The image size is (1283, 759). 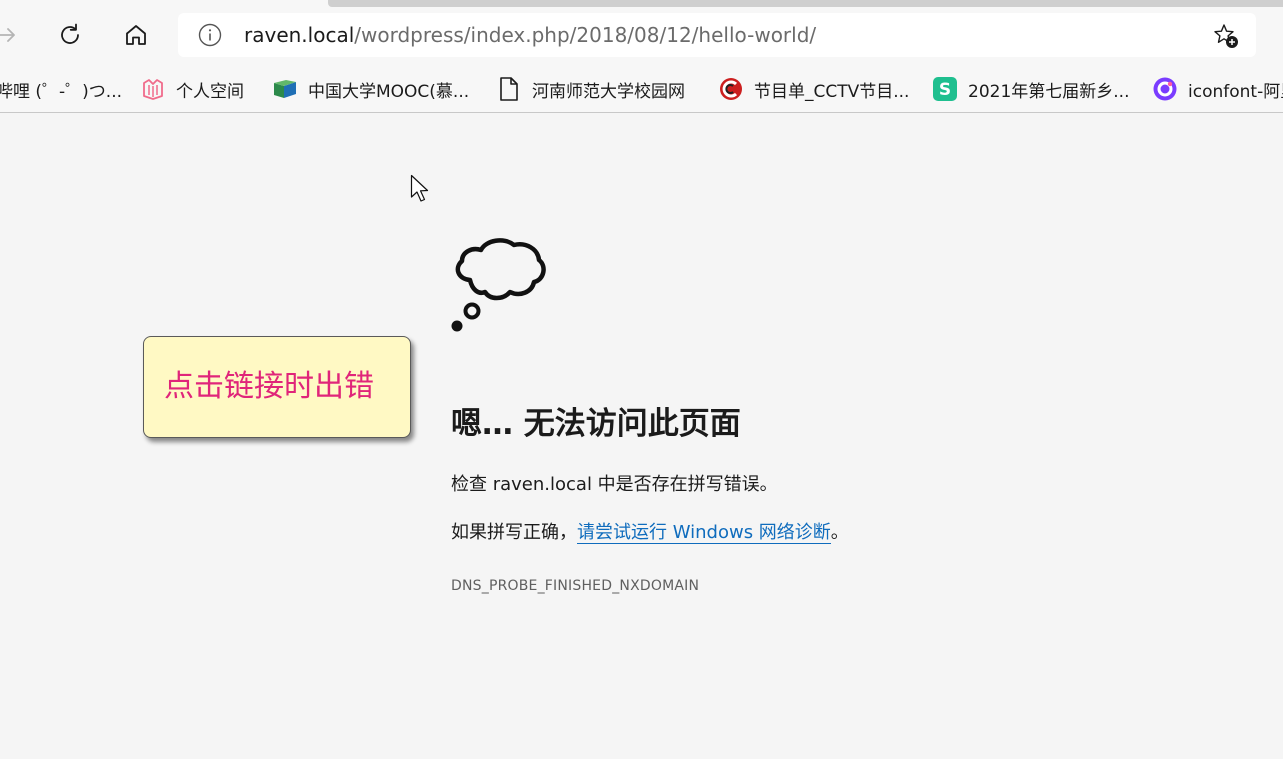 I want to click on refresh-button, so click(x=70, y=35).